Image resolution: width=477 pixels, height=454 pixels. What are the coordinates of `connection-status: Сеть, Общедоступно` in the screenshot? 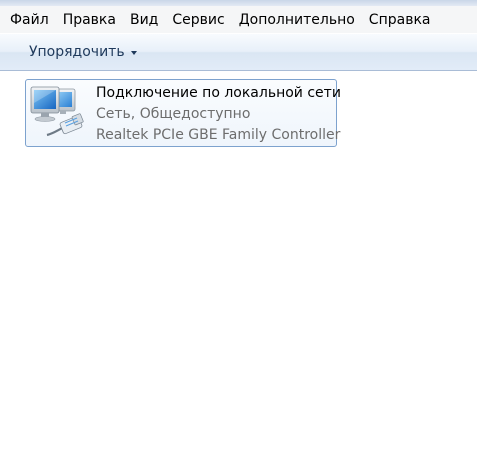 It's located at (173, 114).